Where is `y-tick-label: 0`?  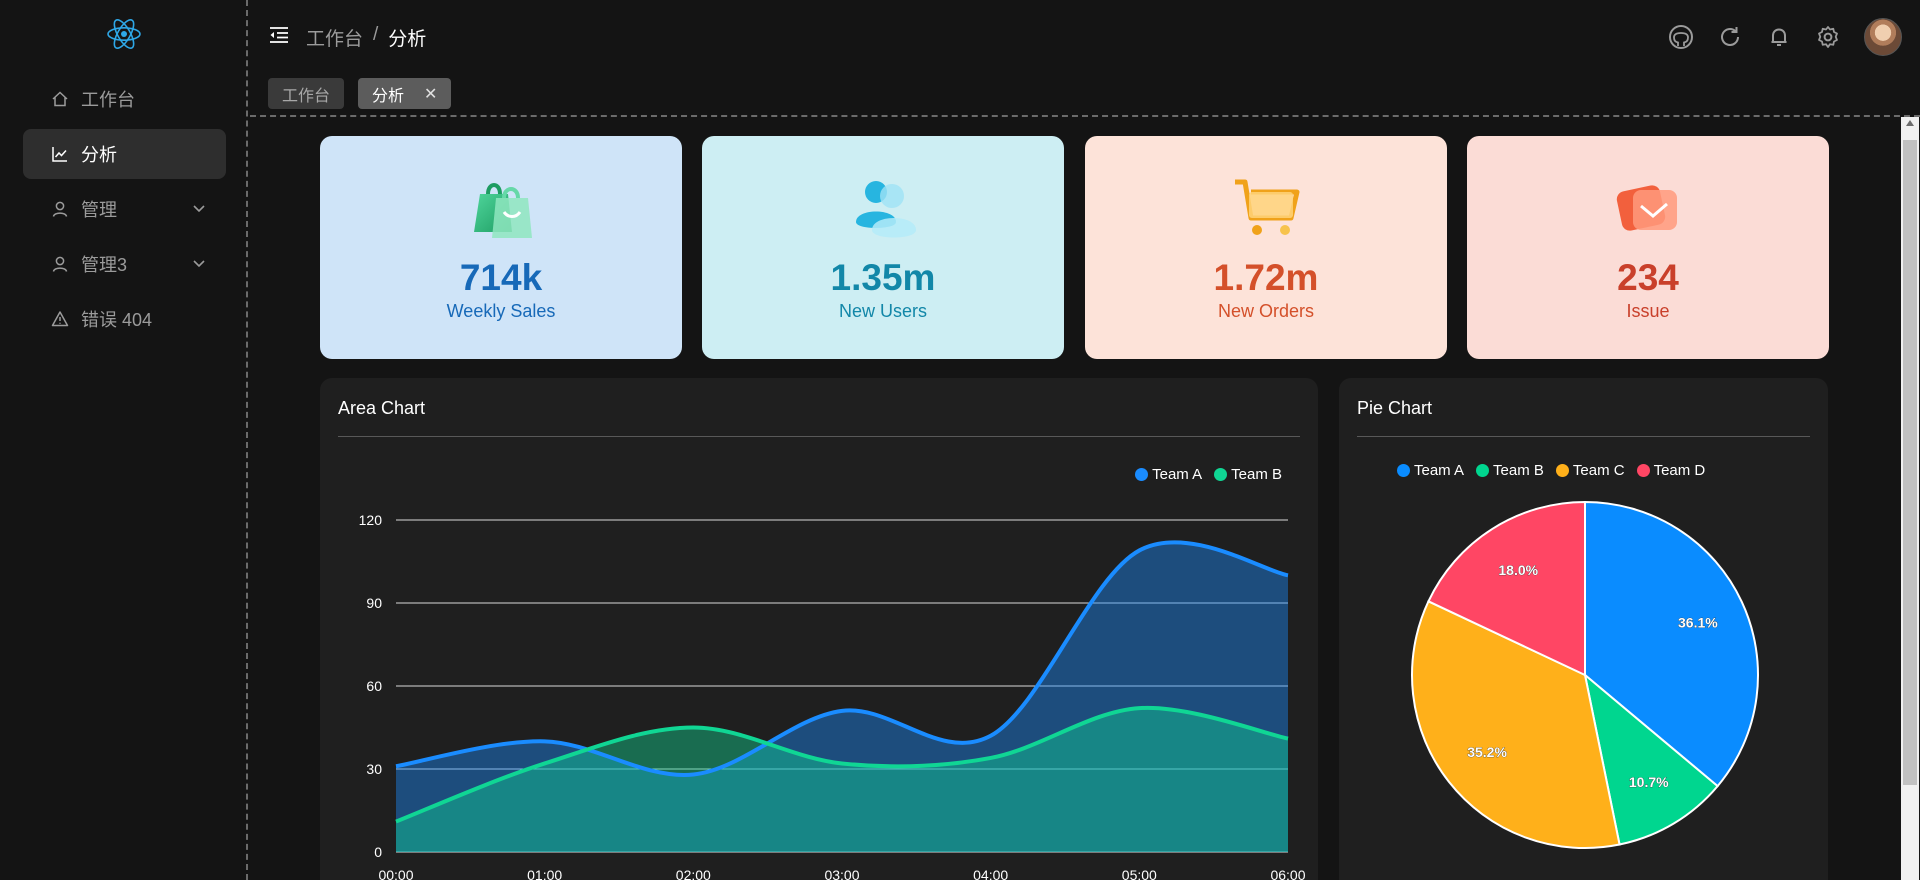 y-tick-label: 0 is located at coordinates (378, 852).